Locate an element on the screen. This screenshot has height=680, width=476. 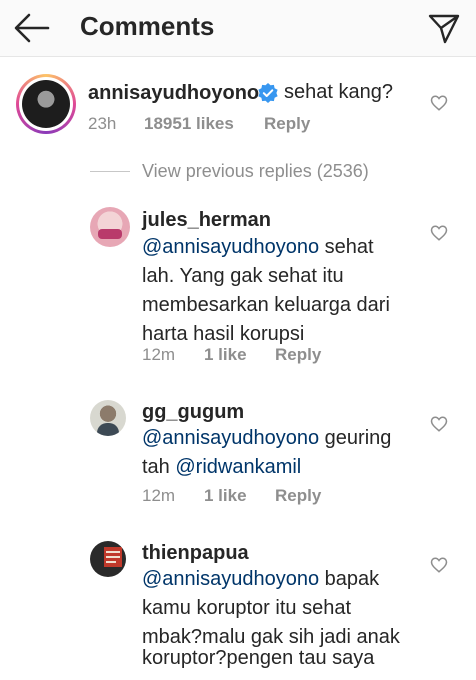
avatar-story-ring is located at coordinates (46, 104).